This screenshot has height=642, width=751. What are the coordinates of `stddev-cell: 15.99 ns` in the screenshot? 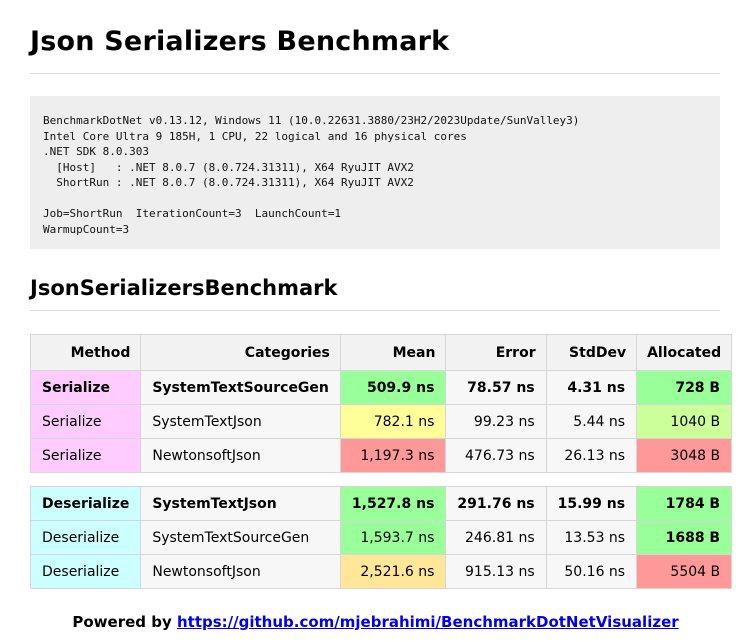 It's located at (591, 503).